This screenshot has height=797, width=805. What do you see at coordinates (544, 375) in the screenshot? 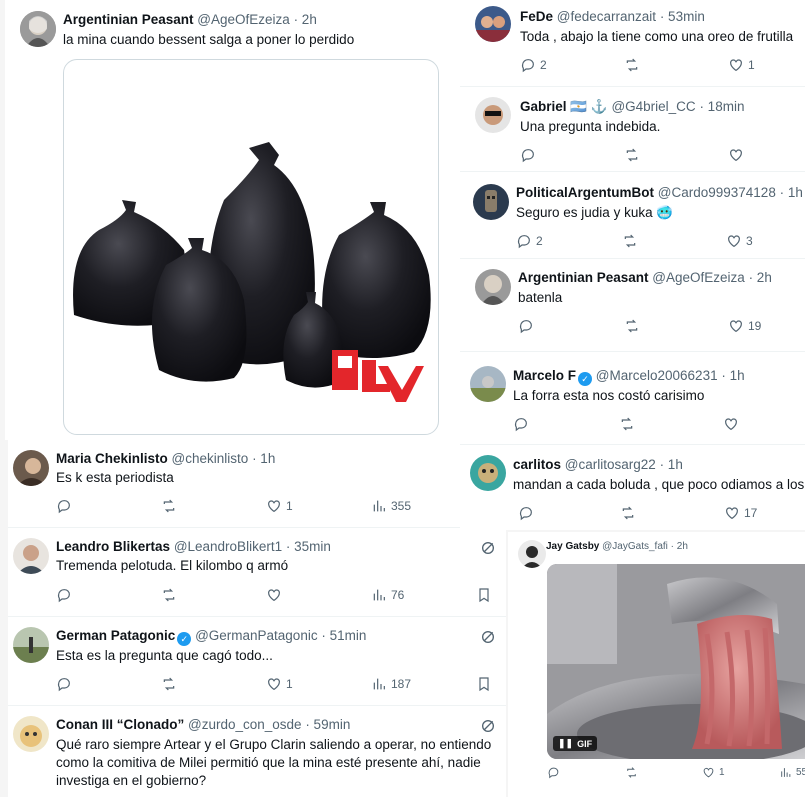
I see `author-name: Marcelo F` at bounding box center [544, 375].